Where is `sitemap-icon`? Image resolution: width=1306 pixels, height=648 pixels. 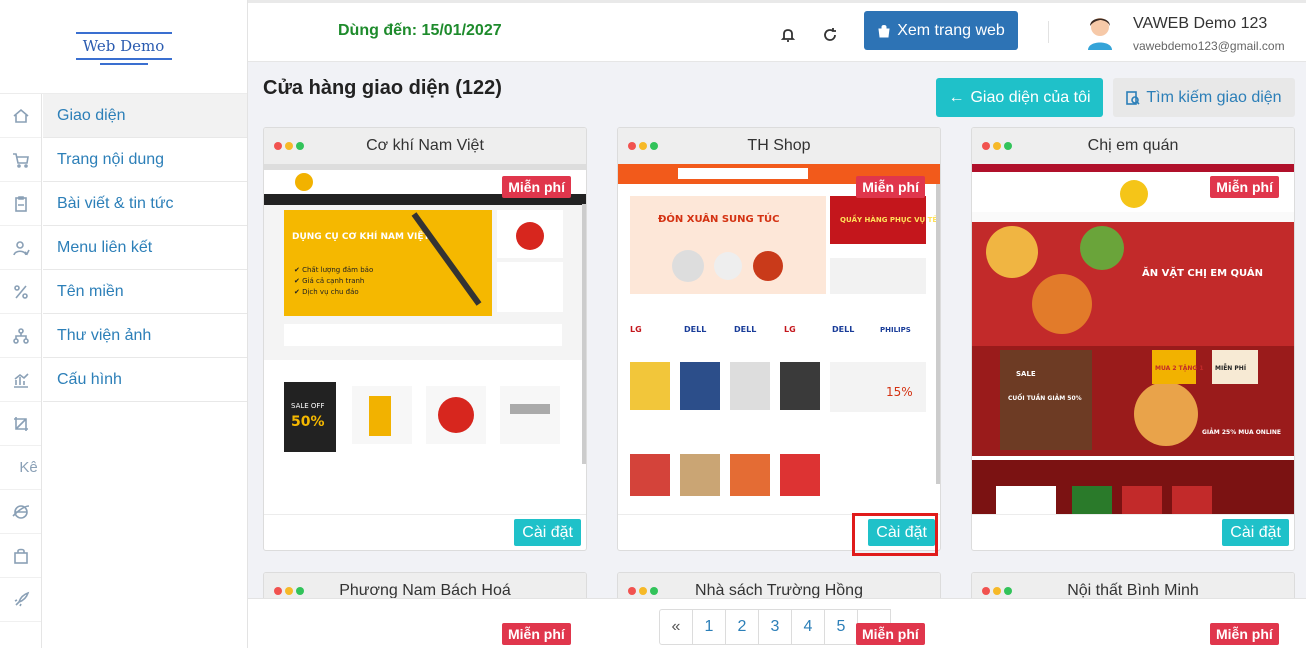 sitemap-icon is located at coordinates (20, 336).